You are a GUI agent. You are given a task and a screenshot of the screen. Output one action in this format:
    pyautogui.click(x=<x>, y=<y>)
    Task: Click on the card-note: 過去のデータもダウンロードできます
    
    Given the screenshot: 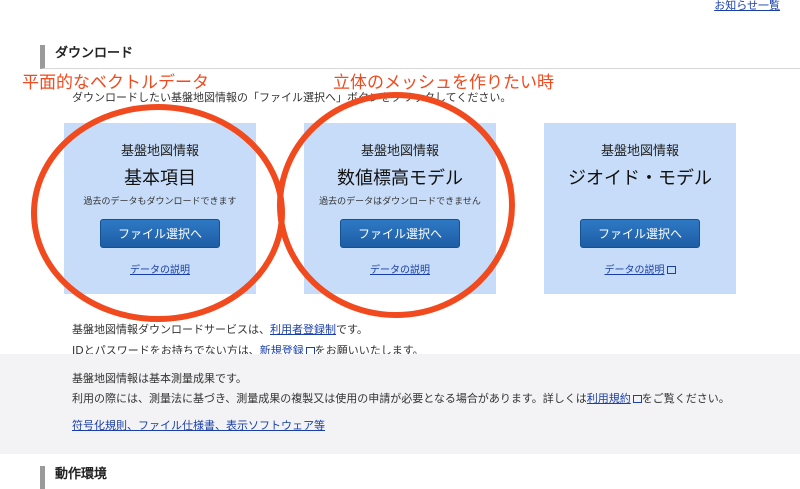 What is the action you would take?
    pyautogui.click(x=160, y=202)
    